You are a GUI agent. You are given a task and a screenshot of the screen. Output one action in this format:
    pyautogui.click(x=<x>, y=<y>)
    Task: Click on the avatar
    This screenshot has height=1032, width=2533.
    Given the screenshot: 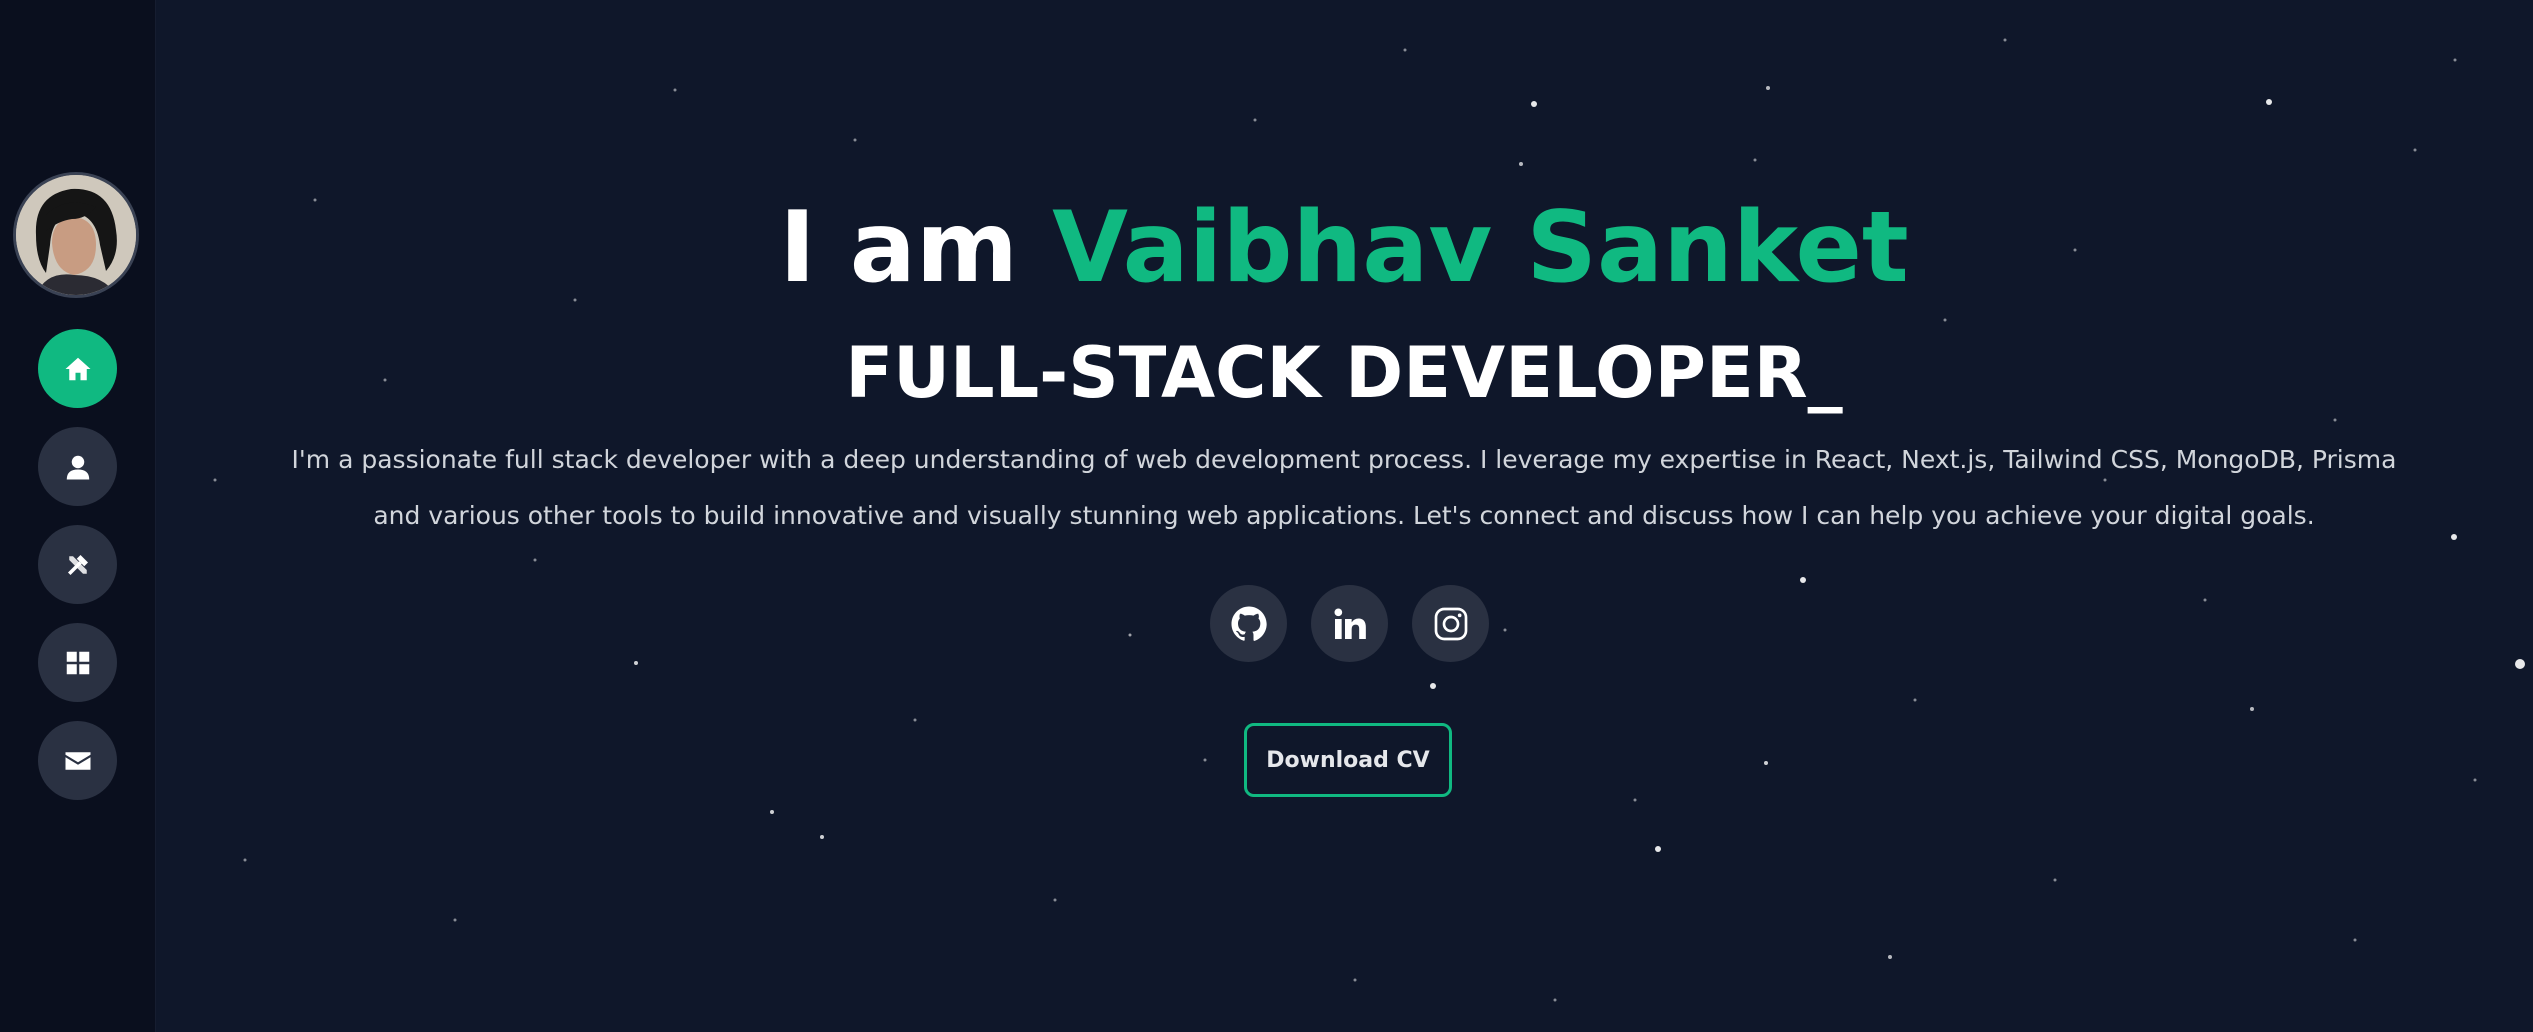 What is the action you would take?
    pyautogui.click(x=76, y=235)
    